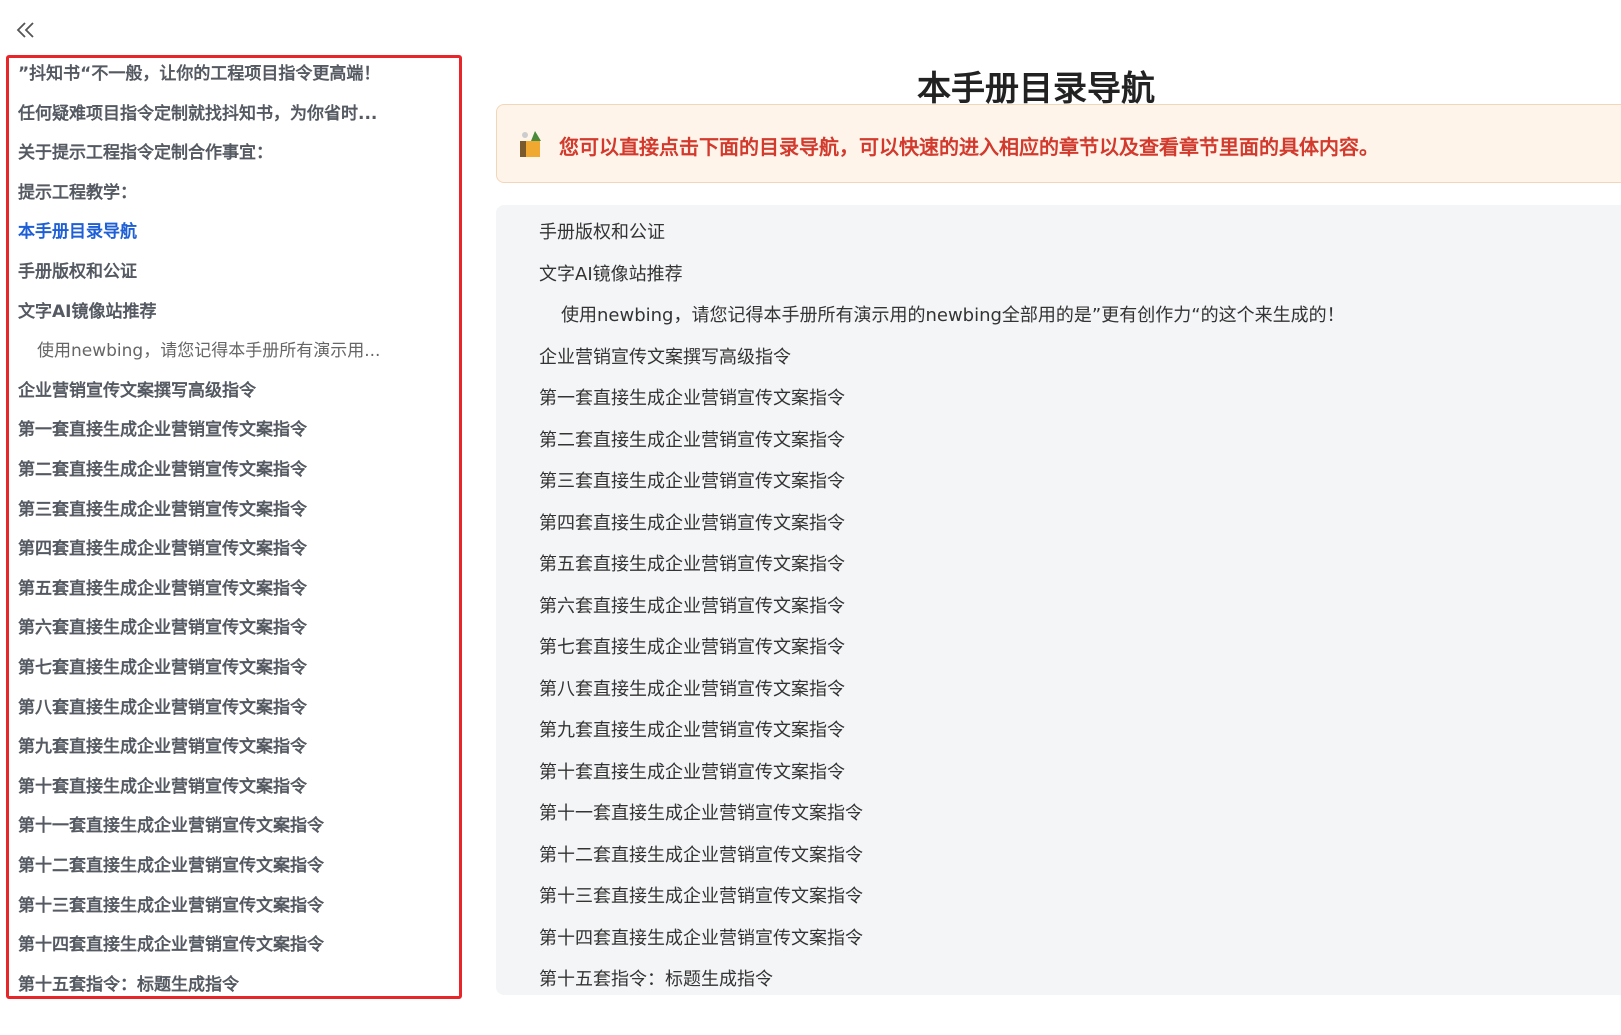 The height and width of the screenshot is (1035, 1621). What do you see at coordinates (602, 233) in the screenshot?
I see `toc-link: 手册版权和公证` at bounding box center [602, 233].